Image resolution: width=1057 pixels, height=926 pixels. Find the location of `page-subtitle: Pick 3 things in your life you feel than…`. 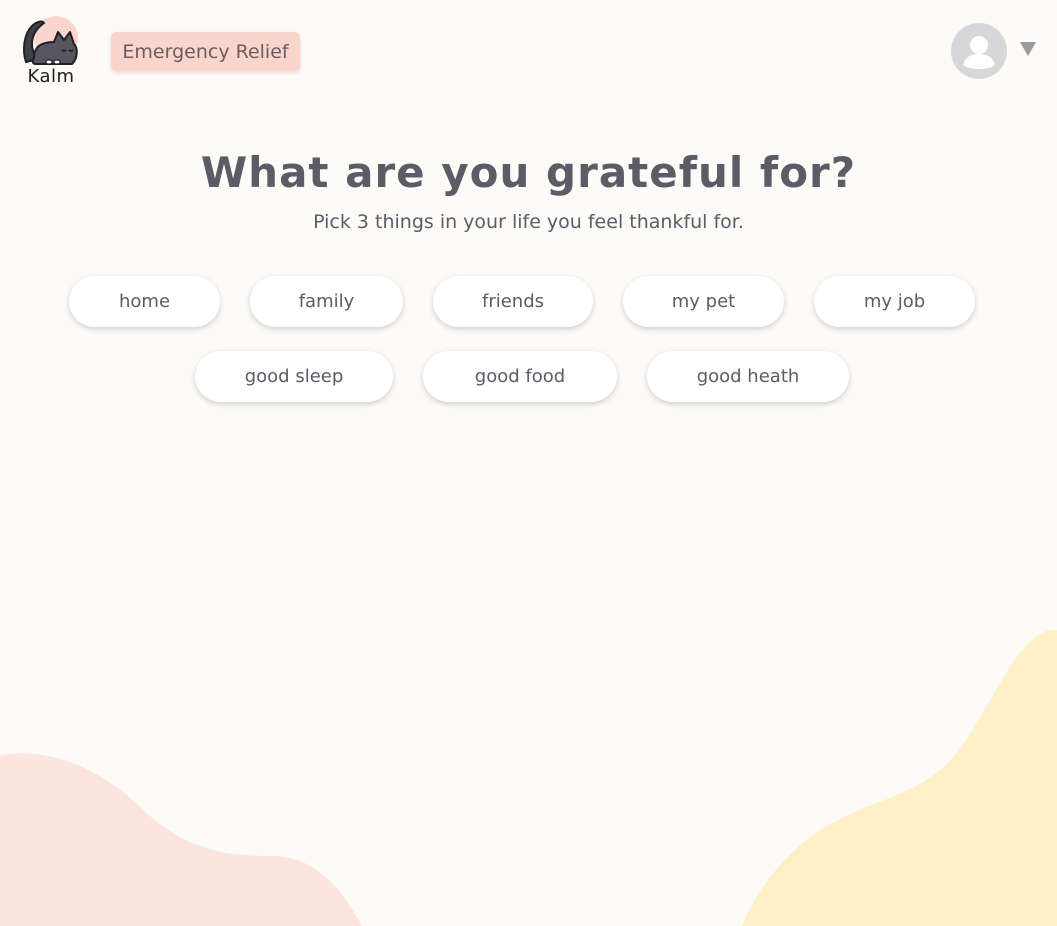

page-subtitle: Pick 3 things in your life you feel than… is located at coordinates (528, 222).